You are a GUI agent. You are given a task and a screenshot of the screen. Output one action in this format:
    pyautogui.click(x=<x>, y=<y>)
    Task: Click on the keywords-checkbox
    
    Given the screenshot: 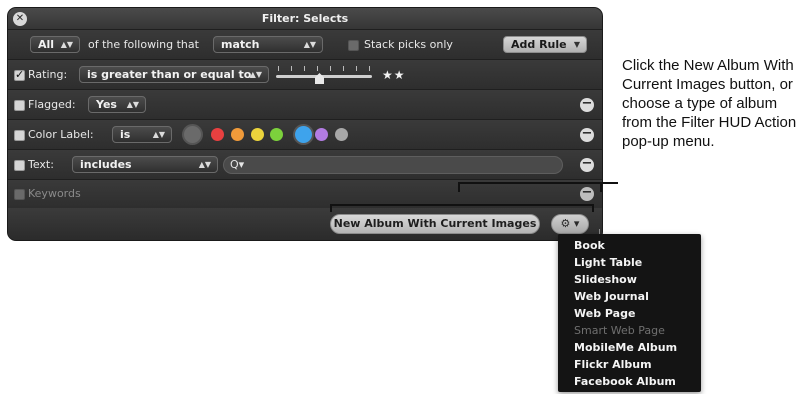 What is the action you would take?
    pyautogui.click(x=19, y=194)
    